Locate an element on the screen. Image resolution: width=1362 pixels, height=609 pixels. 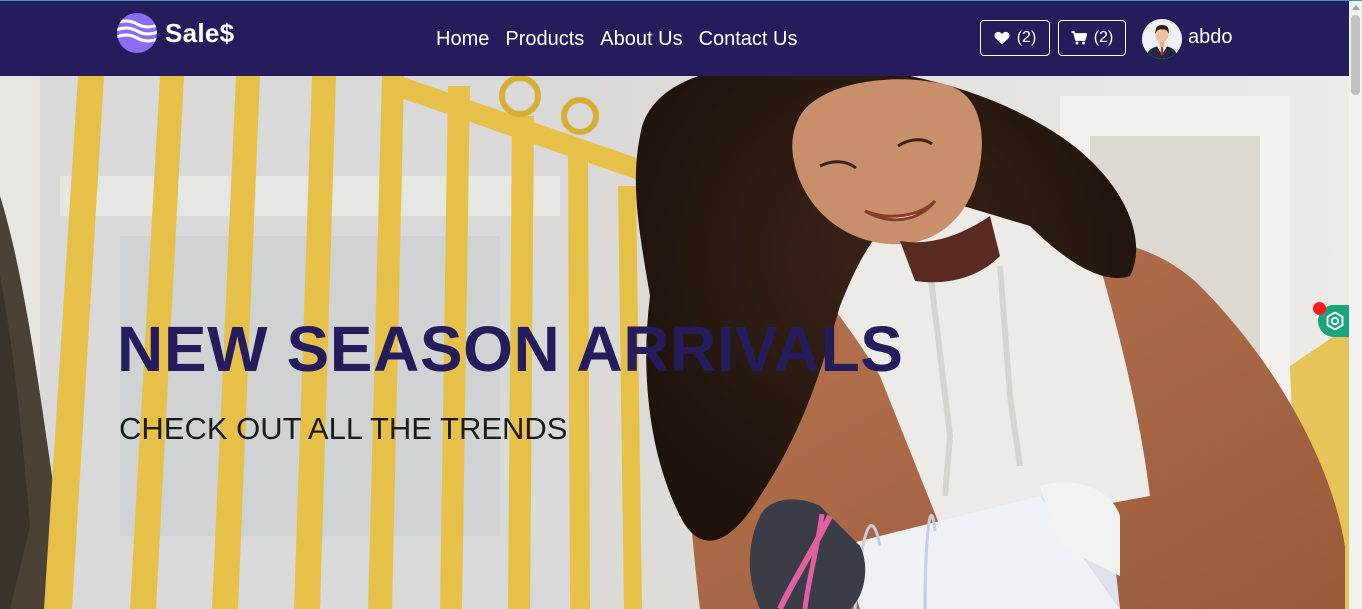
user-menu: abdo is located at coordinates (1187, 39).